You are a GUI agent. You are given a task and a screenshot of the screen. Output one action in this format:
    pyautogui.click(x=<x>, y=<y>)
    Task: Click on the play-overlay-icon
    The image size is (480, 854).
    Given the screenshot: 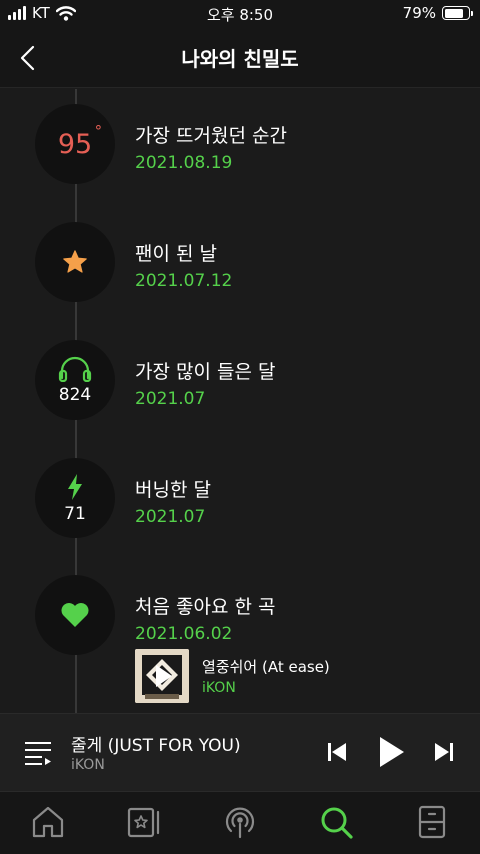 What is the action you would take?
    pyautogui.click(x=162, y=676)
    